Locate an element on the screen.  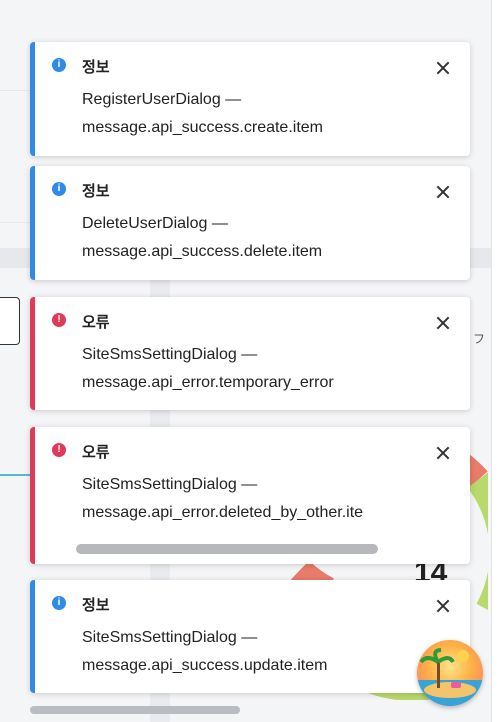
bg-scroll-track is located at coordinates (495, 361).